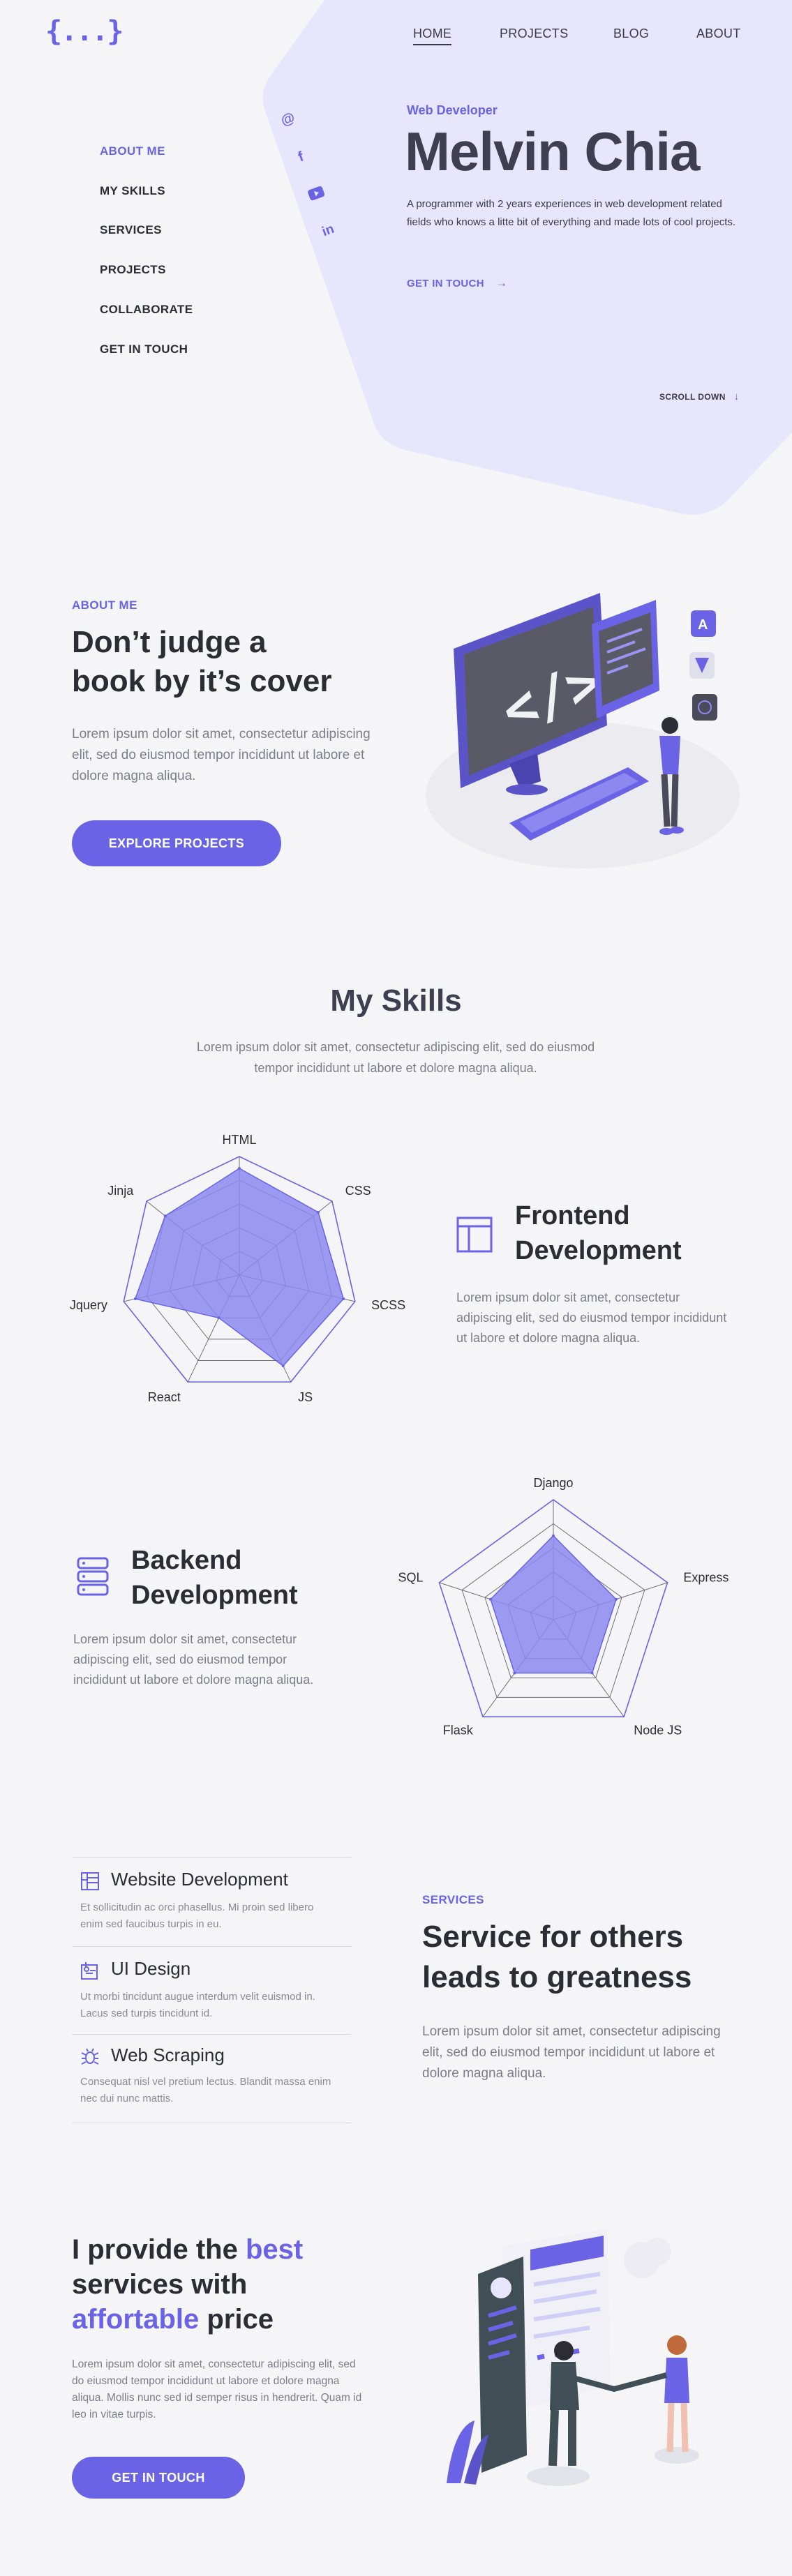  What do you see at coordinates (358, 1191) in the screenshot?
I see `radar-axis-label: CSS` at bounding box center [358, 1191].